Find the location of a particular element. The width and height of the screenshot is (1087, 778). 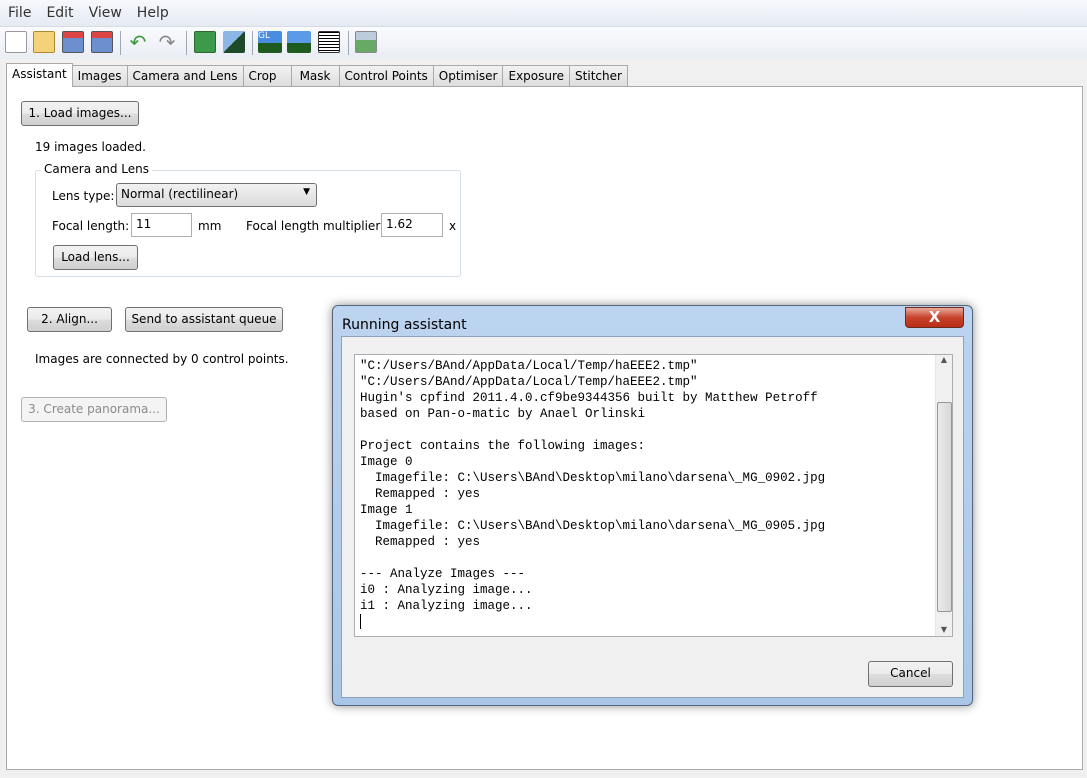

panorama-icon is located at coordinates (366, 42).